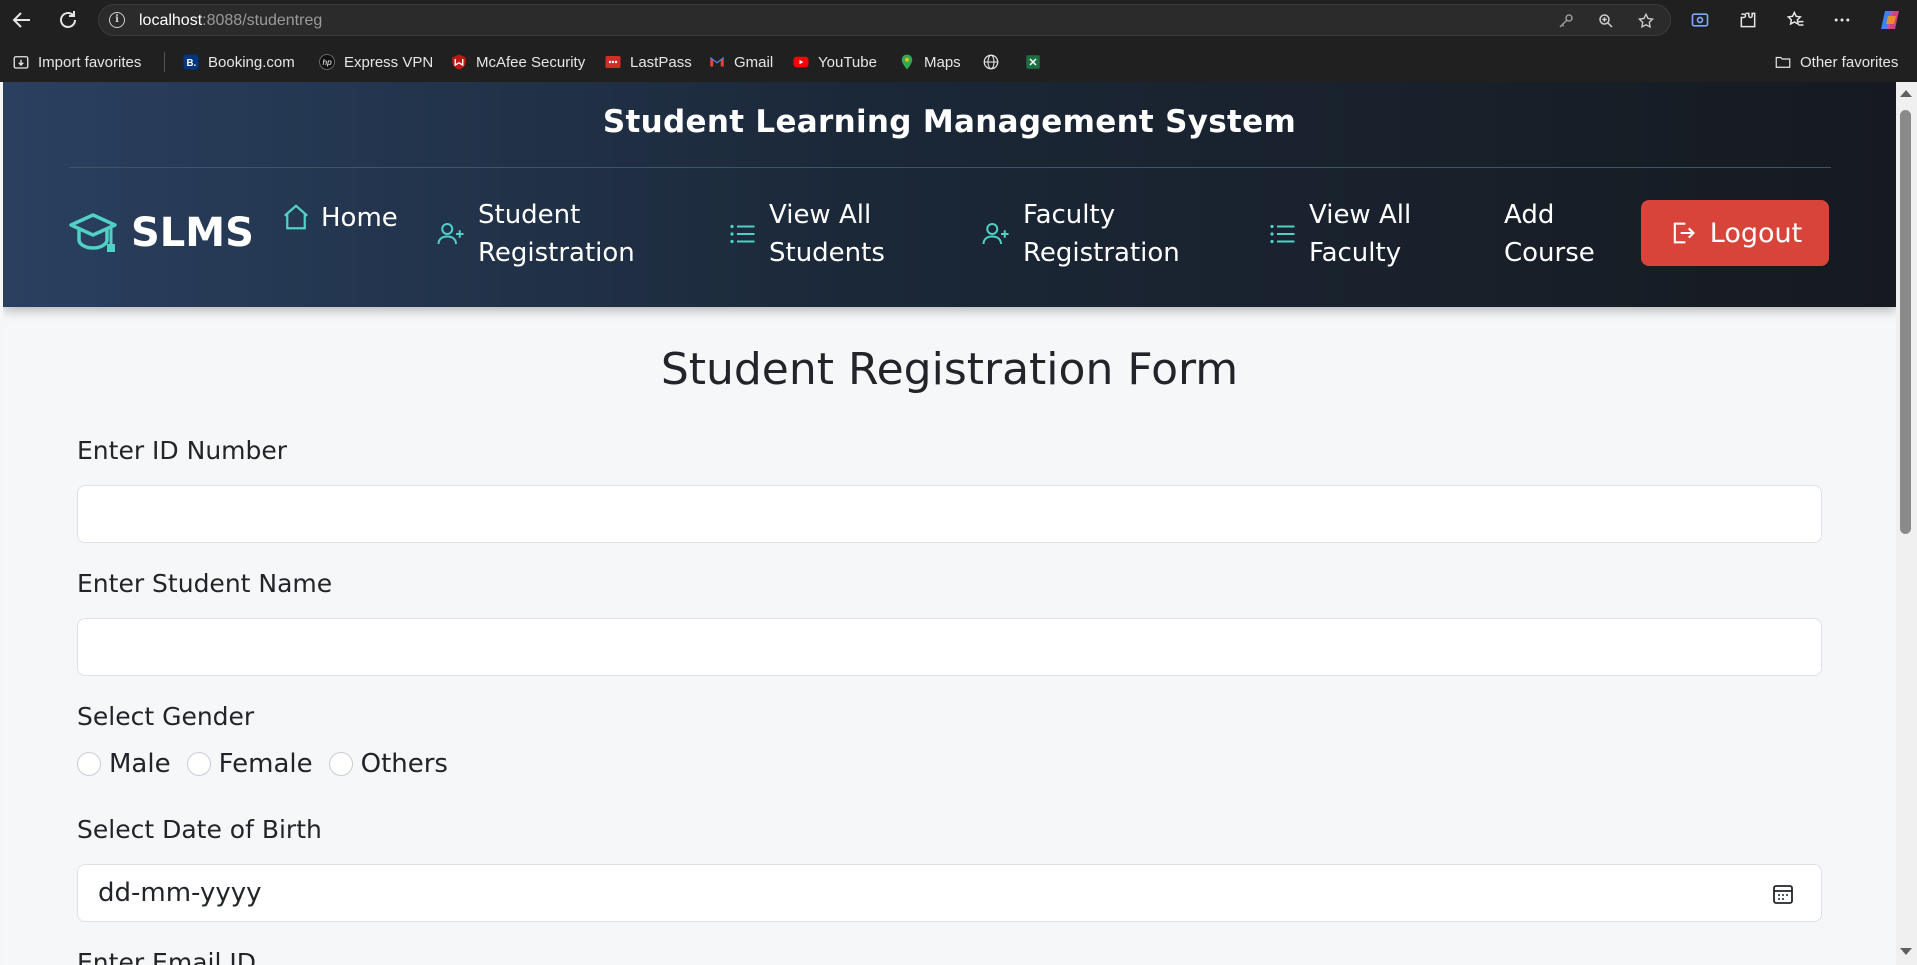  What do you see at coordinates (556, 234) in the screenshot?
I see `nav-student-registration: Student Registration` at bounding box center [556, 234].